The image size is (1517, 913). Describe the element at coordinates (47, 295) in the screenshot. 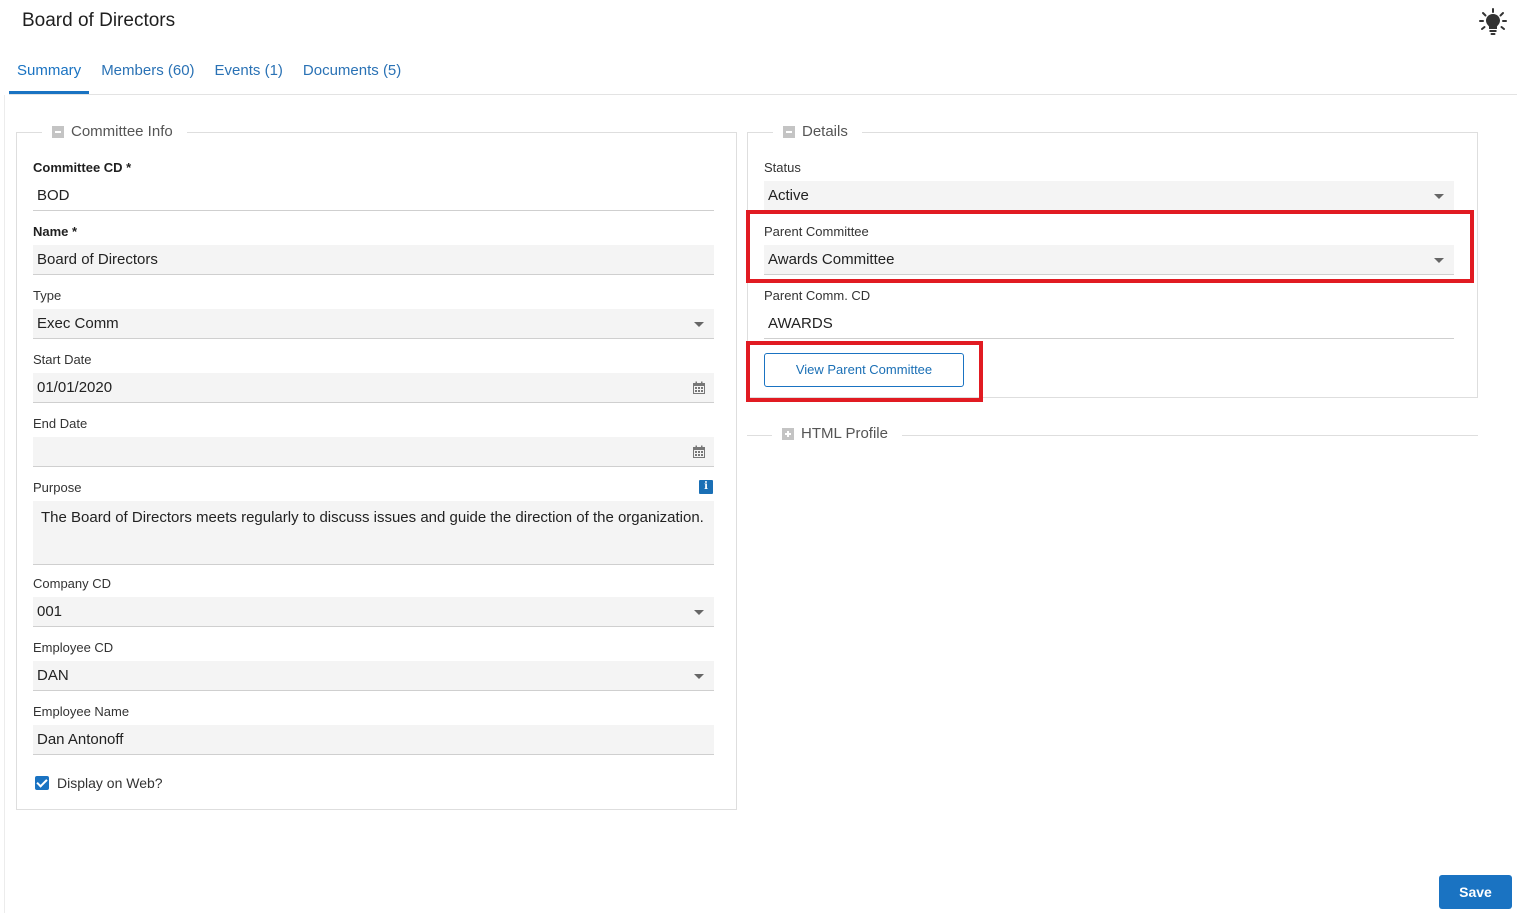

I see `type-label: Type` at that location.